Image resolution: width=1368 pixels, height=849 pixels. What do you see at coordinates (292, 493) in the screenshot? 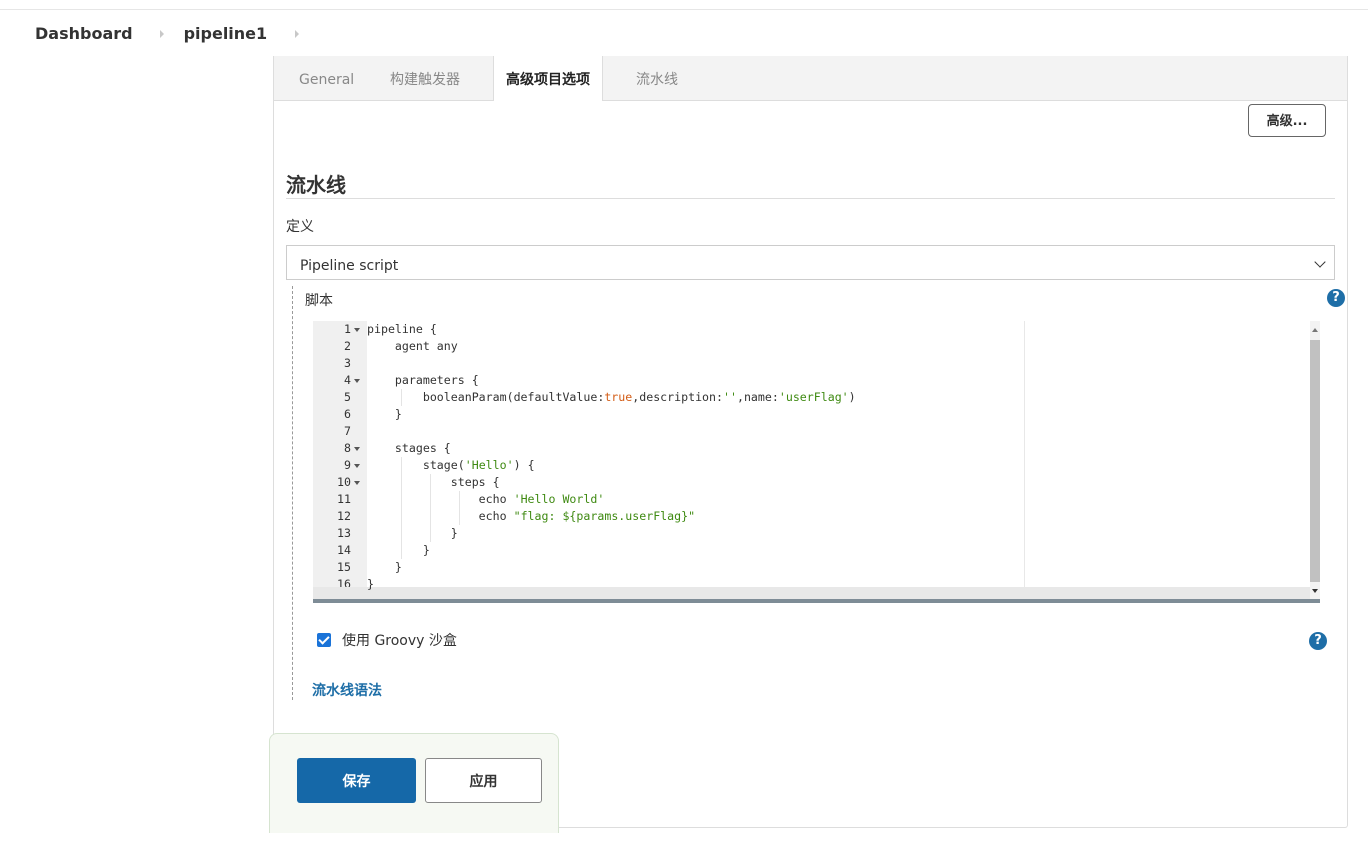
I see `script-block-guide` at bounding box center [292, 493].